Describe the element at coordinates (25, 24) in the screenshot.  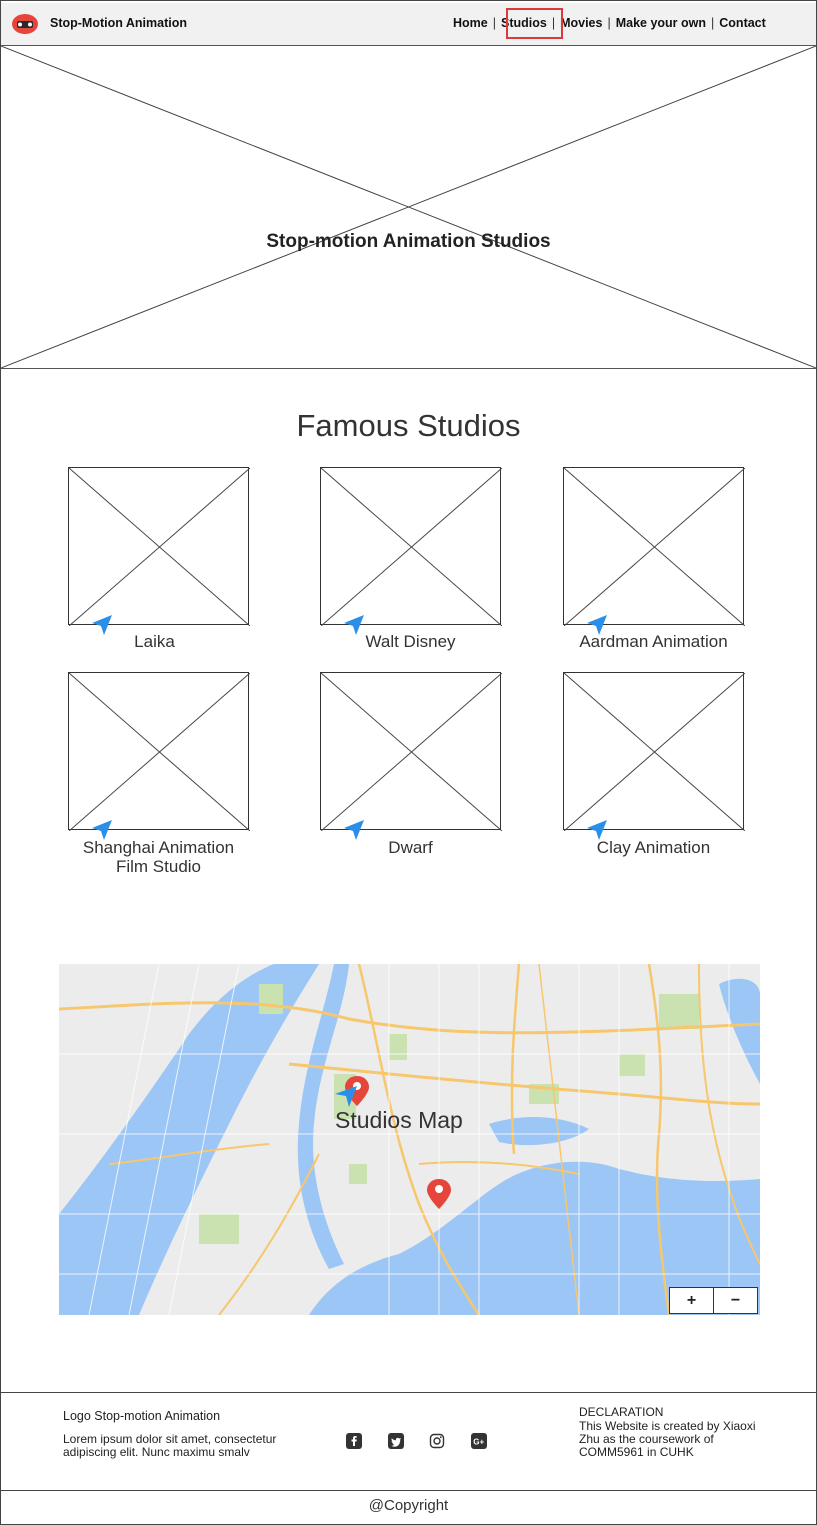
I see `logo-icon` at that location.